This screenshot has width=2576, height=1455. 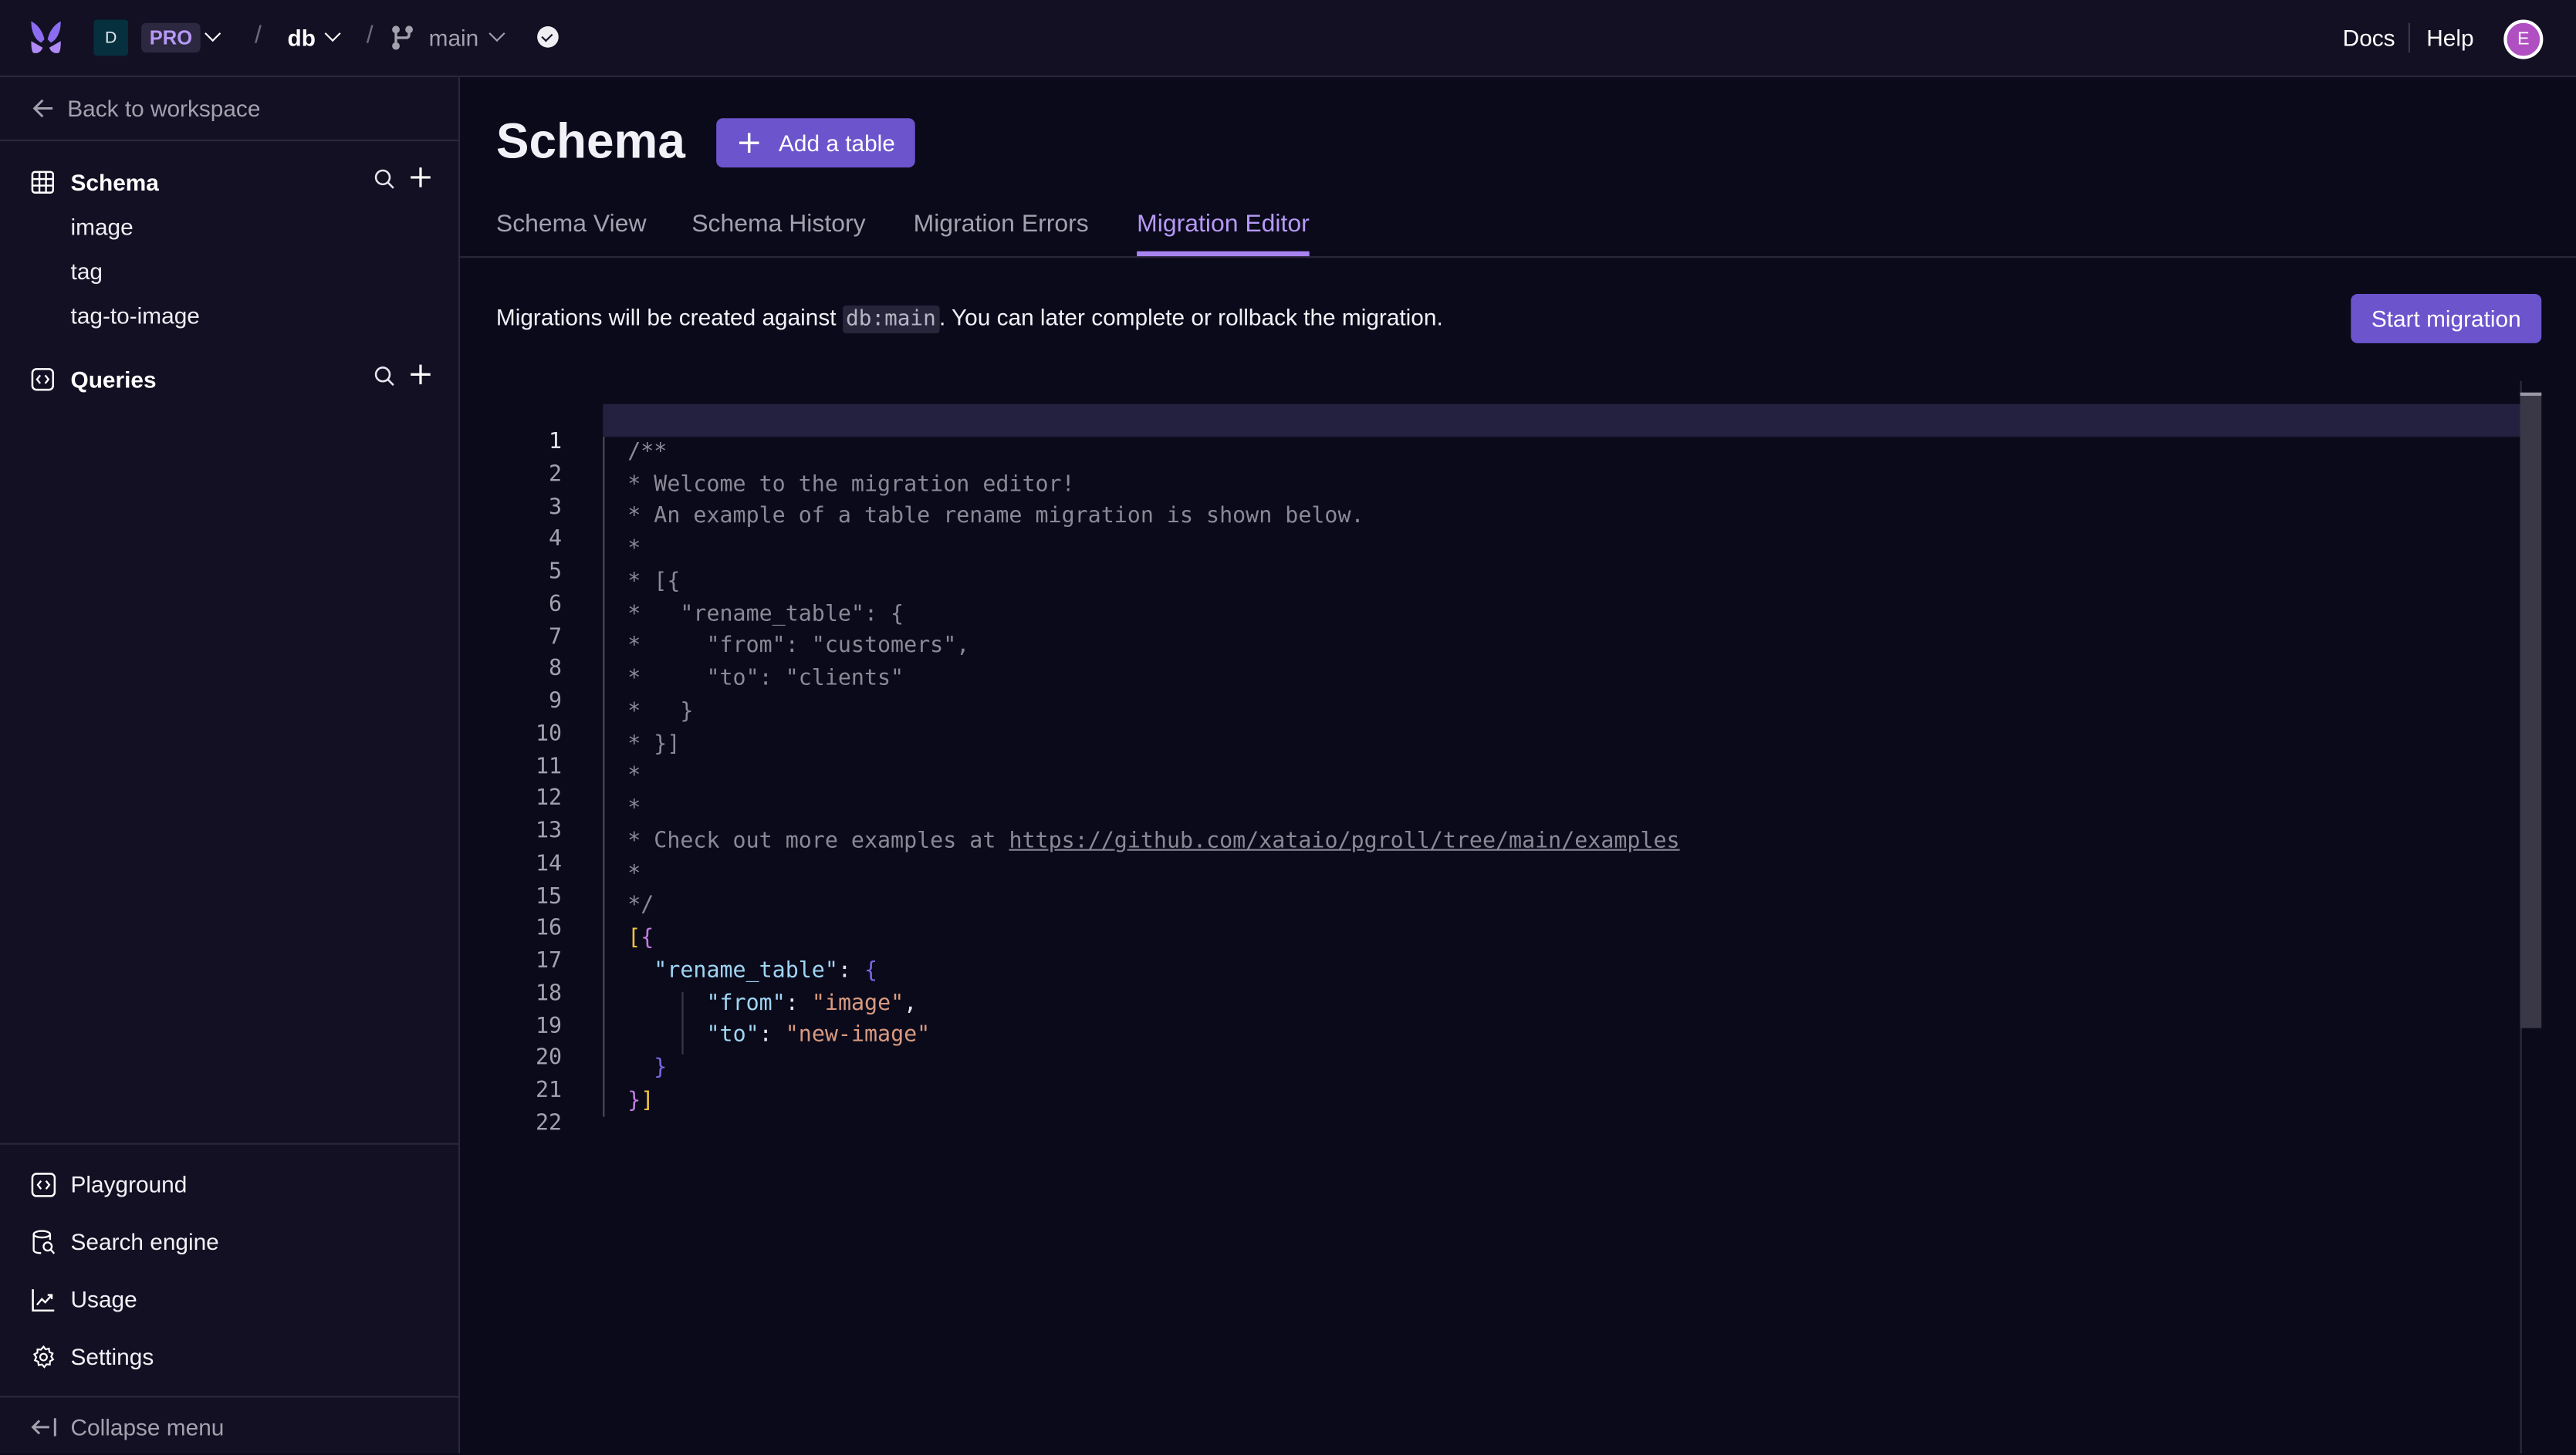 What do you see at coordinates (112, 1356) in the screenshot?
I see `settings-label: Settings` at bounding box center [112, 1356].